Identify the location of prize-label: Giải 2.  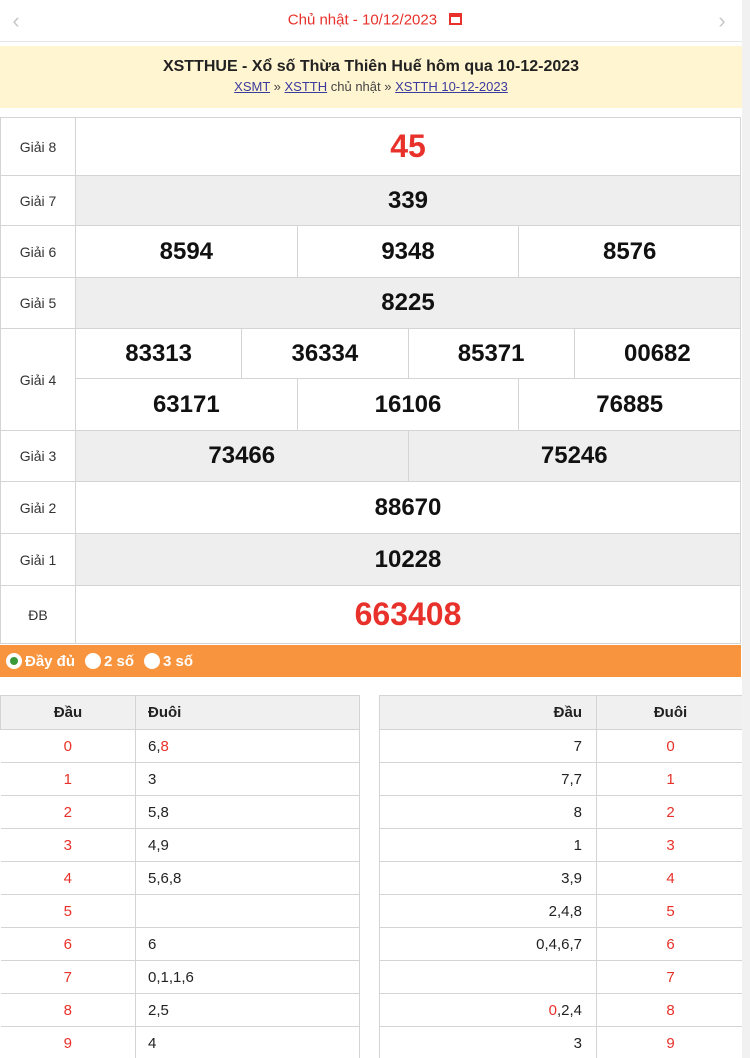
(38, 507).